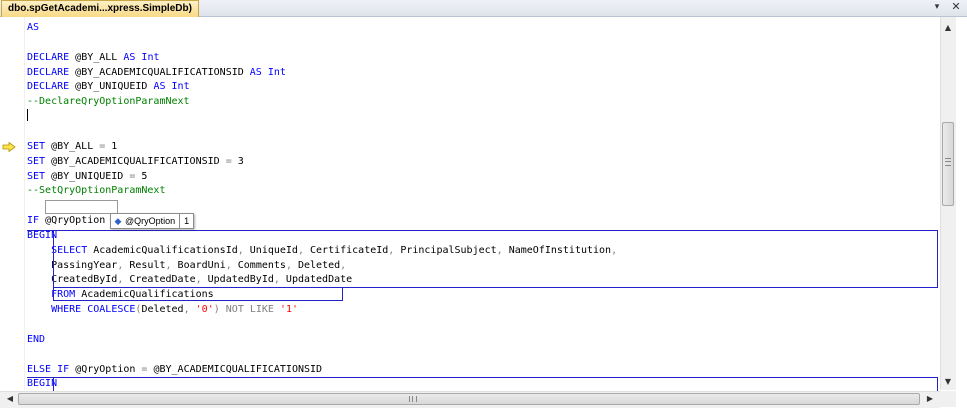  What do you see at coordinates (81, 207) in the screenshot?
I see `parameter-highlight` at bounding box center [81, 207].